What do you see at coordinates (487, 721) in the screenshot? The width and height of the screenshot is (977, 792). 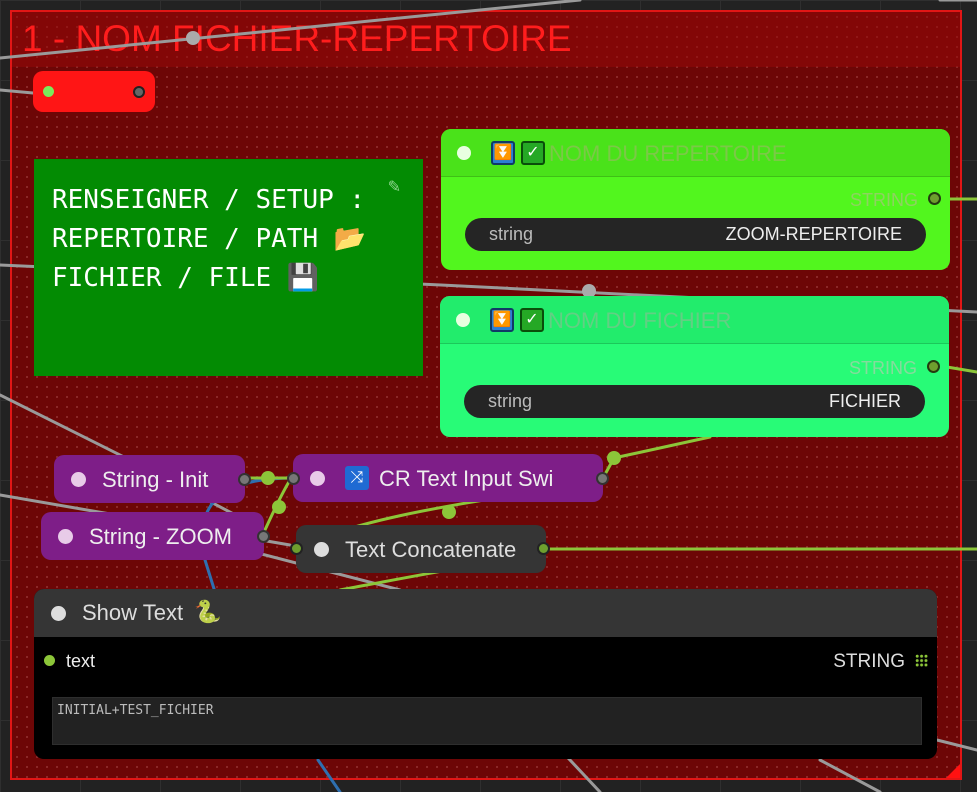 I see `text-output-area: INITIAL+TEST_FICHIER` at bounding box center [487, 721].